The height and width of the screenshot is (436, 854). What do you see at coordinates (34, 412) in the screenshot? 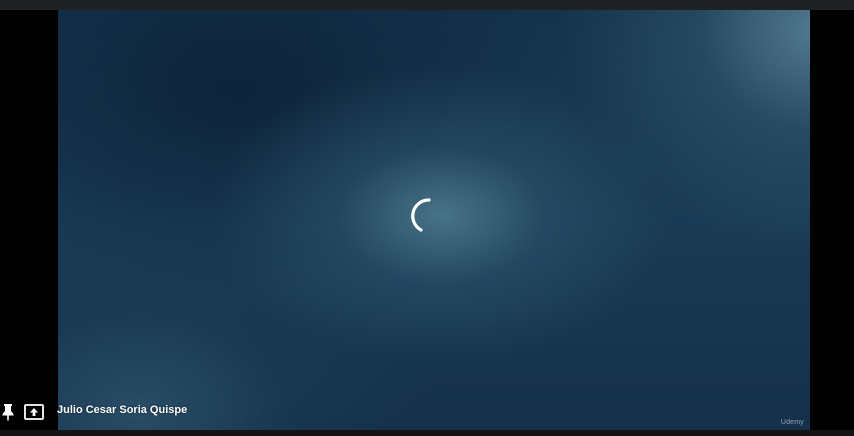
I see `present-to-all-icon` at bounding box center [34, 412].